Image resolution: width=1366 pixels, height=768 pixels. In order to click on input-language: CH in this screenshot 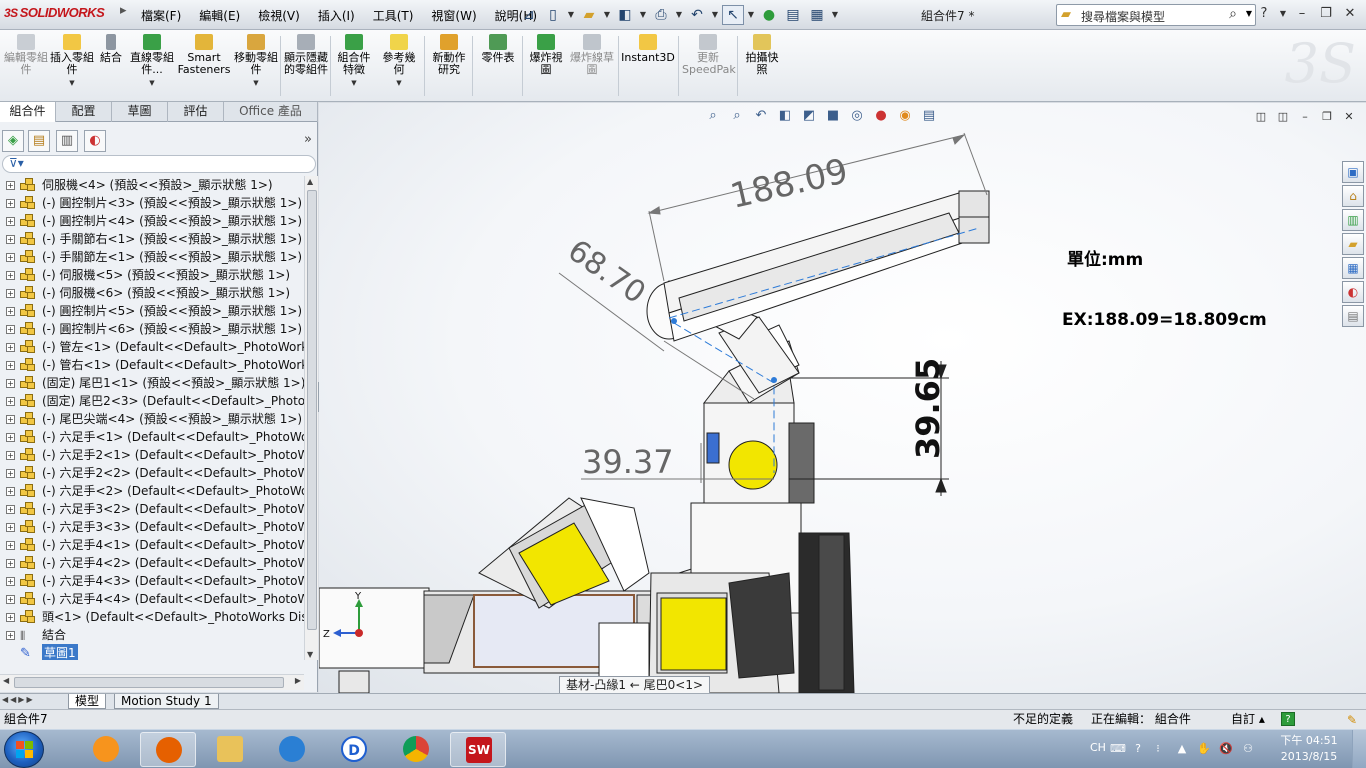, I will do `click(1098, 747)`.